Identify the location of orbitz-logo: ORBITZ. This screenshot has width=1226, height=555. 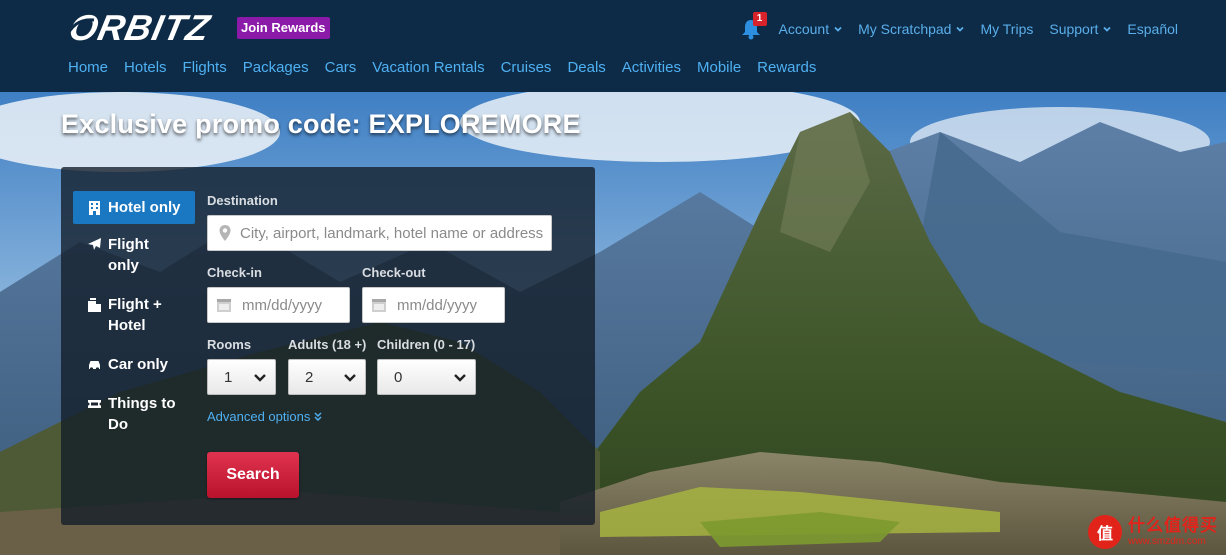
(144, 28).